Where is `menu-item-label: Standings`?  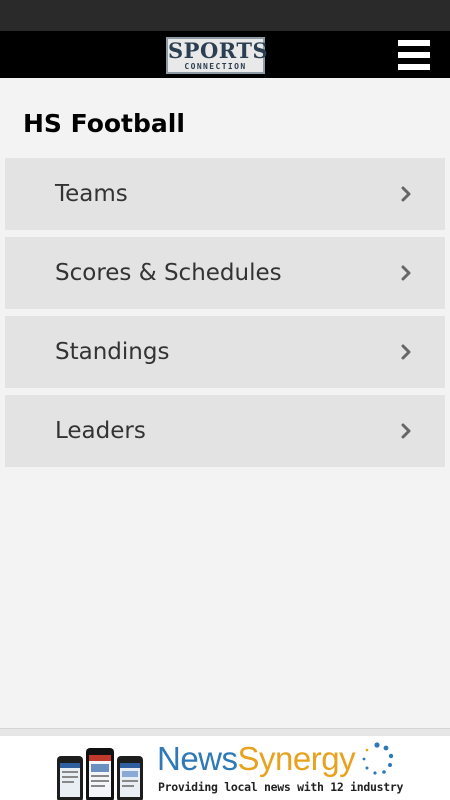 menu-item-label: Standings is located at coordinates (112, 352).